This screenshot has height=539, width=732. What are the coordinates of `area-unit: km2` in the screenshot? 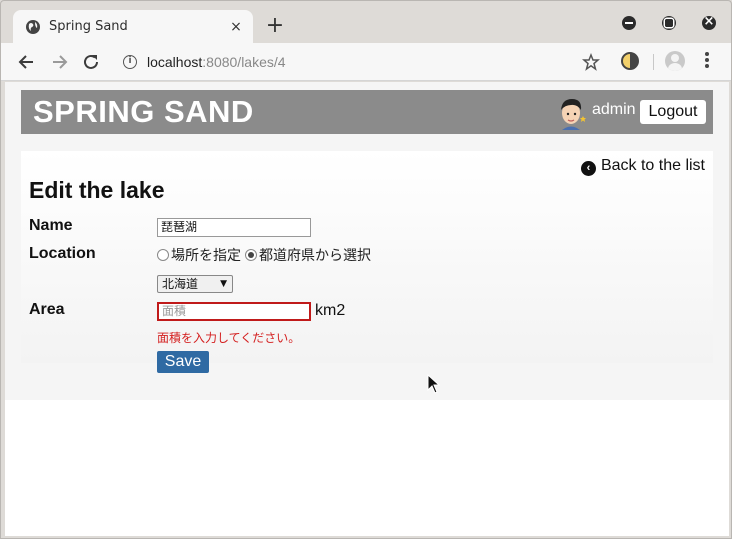 It's located at (330, 310).